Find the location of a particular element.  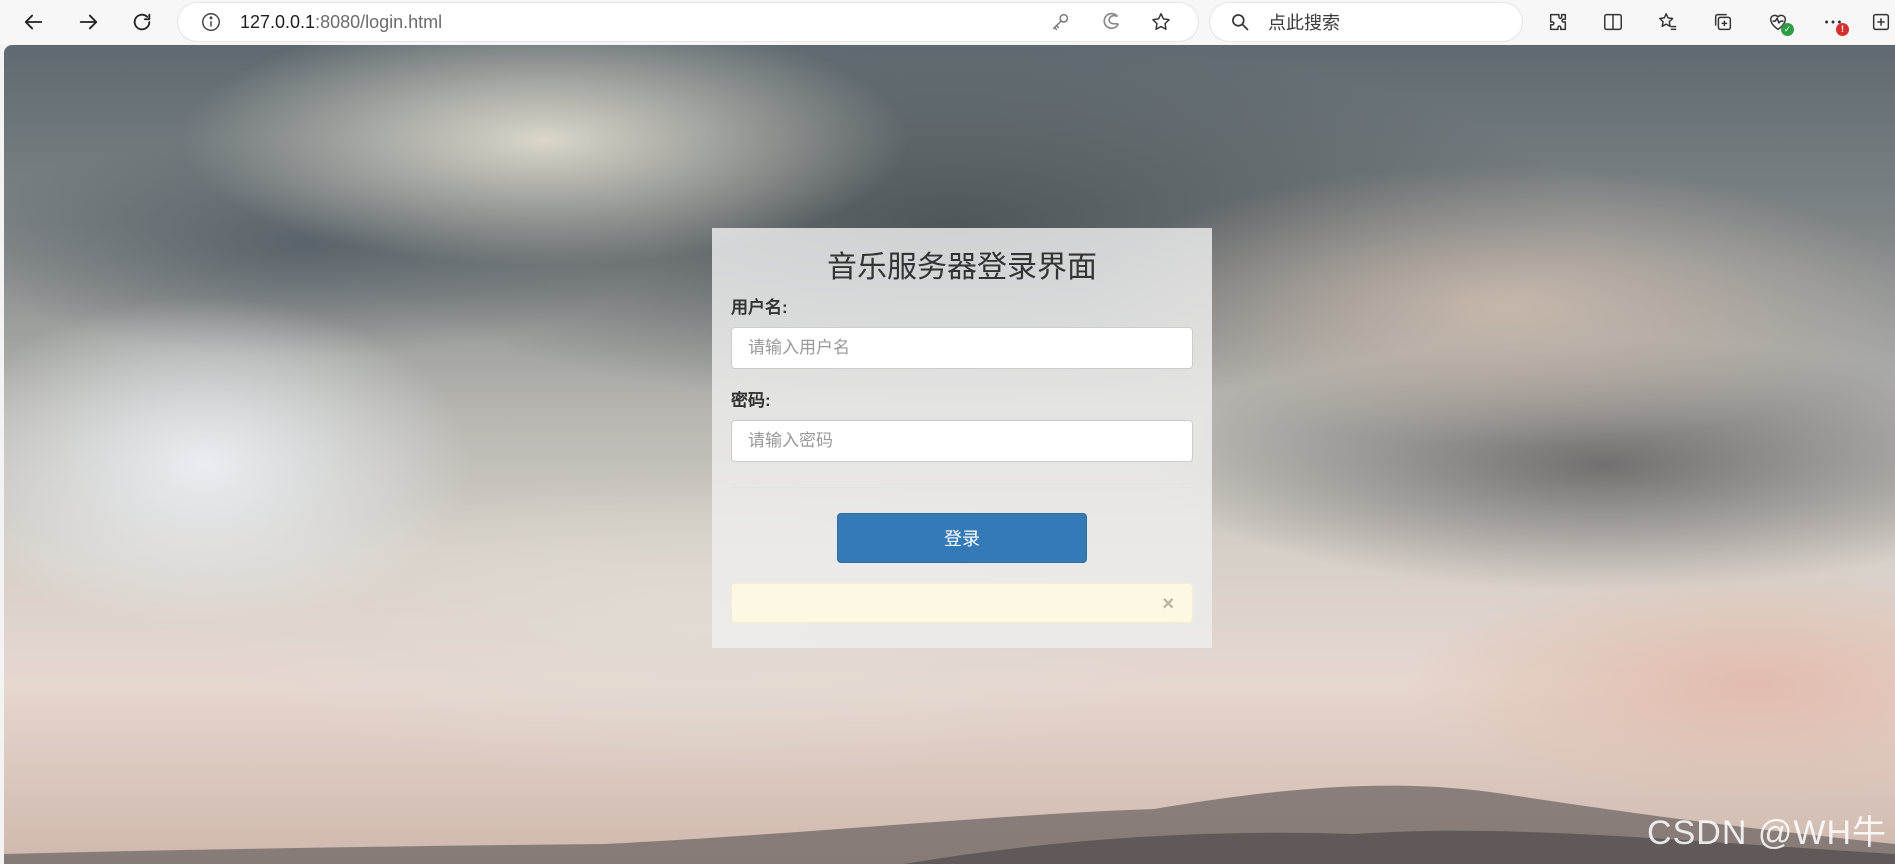

arrow-right-icon is located at coordinates (88, 22).